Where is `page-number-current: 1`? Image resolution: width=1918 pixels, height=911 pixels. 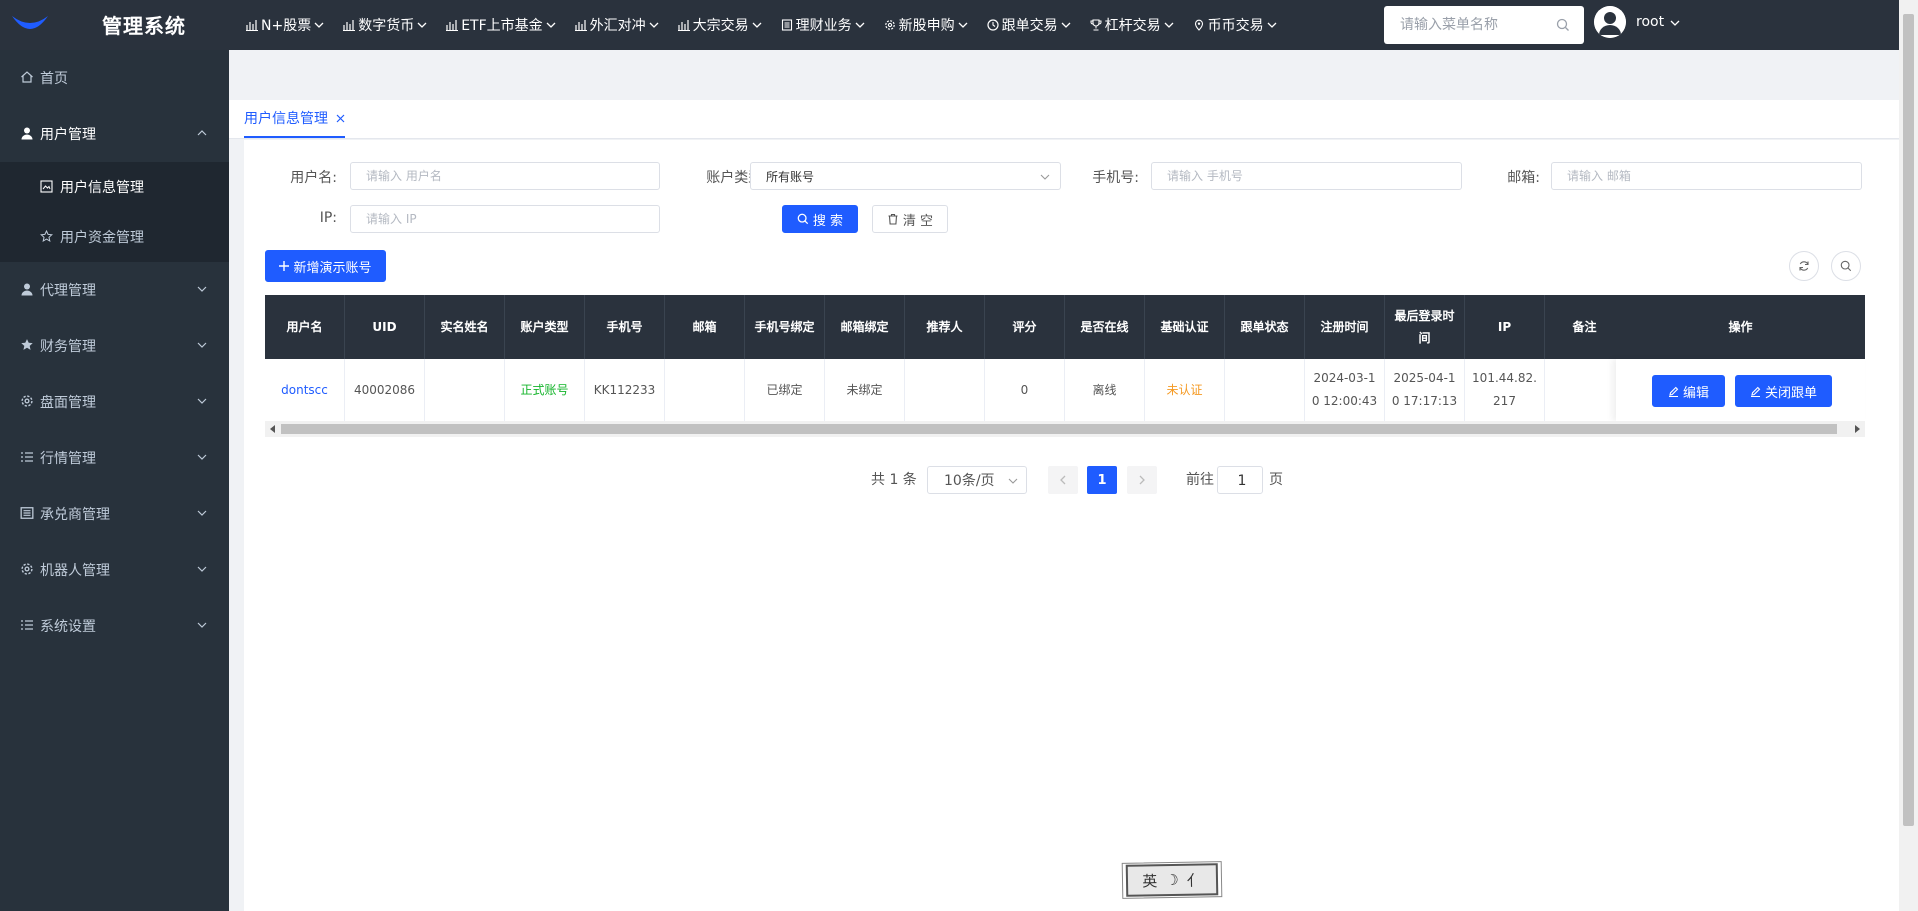
page-number-current: 1 is located at coordinates (1102, 480).